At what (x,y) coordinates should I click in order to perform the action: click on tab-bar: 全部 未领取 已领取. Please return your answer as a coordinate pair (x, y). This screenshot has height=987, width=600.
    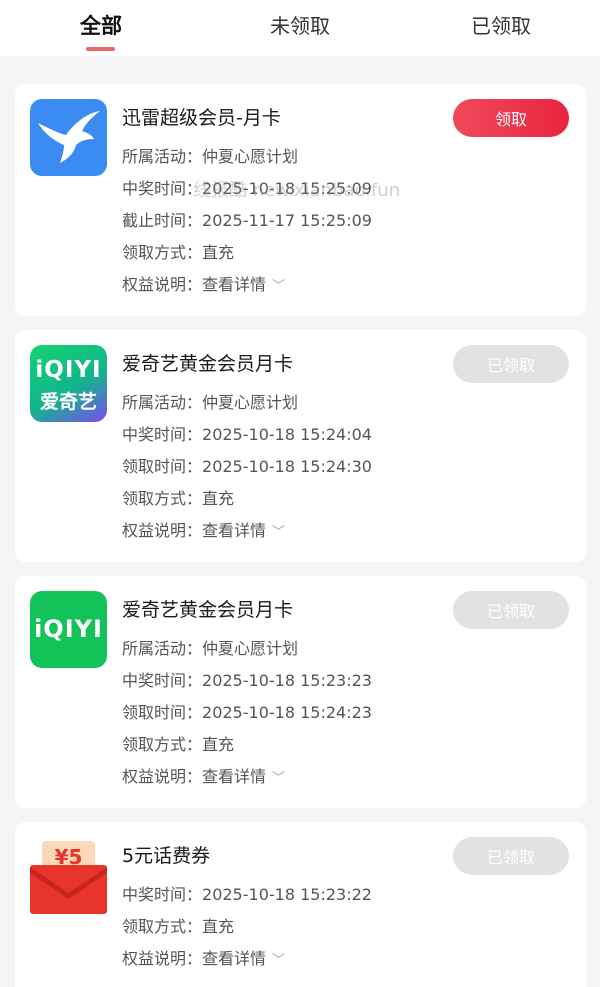
    Looking at the image, I should click on (300, 28).